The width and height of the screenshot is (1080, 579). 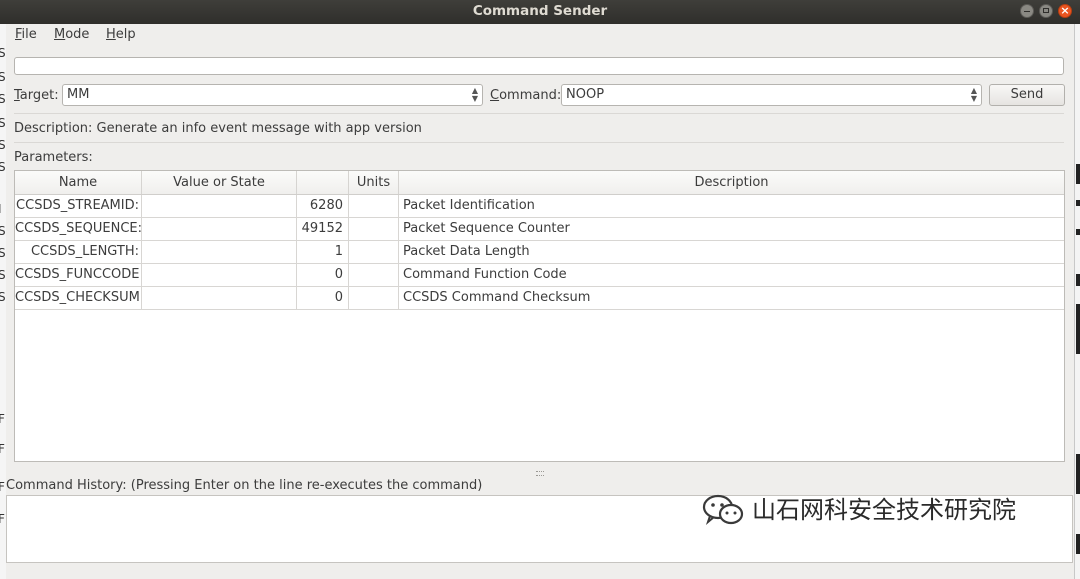 What do you see at coordinates (78, 252) in the screenshot?
I see `param-name: CCSDS_LENGTH:` at bounding box center [78, 252].